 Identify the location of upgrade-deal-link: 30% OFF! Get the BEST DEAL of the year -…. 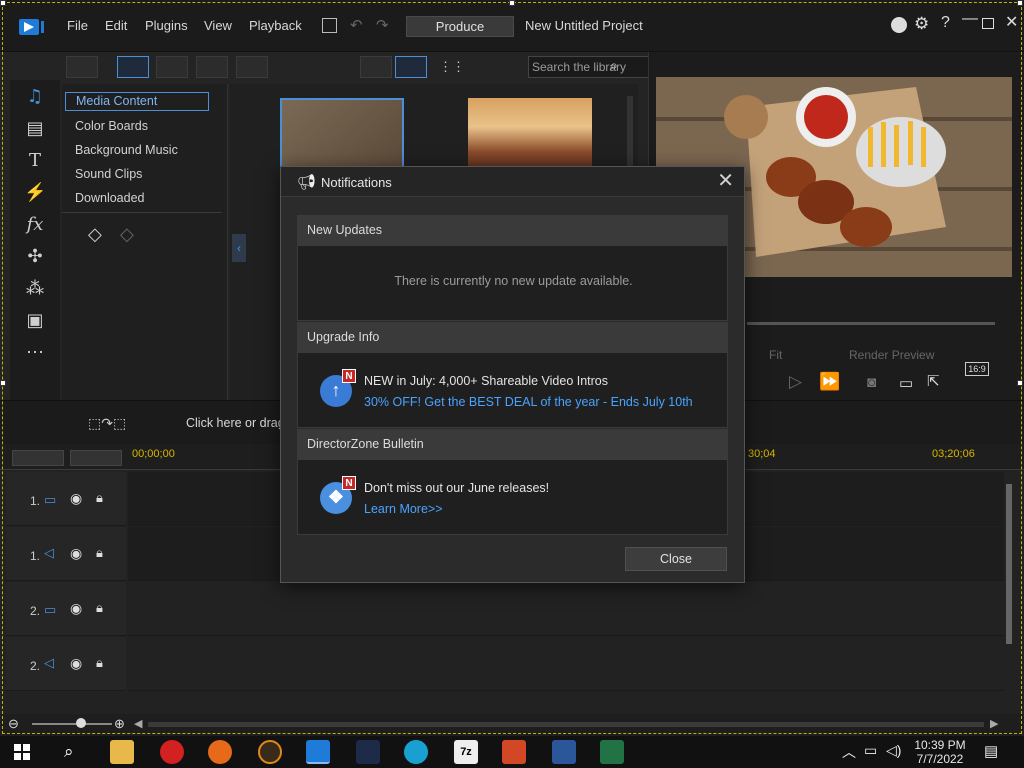
(528, 402).